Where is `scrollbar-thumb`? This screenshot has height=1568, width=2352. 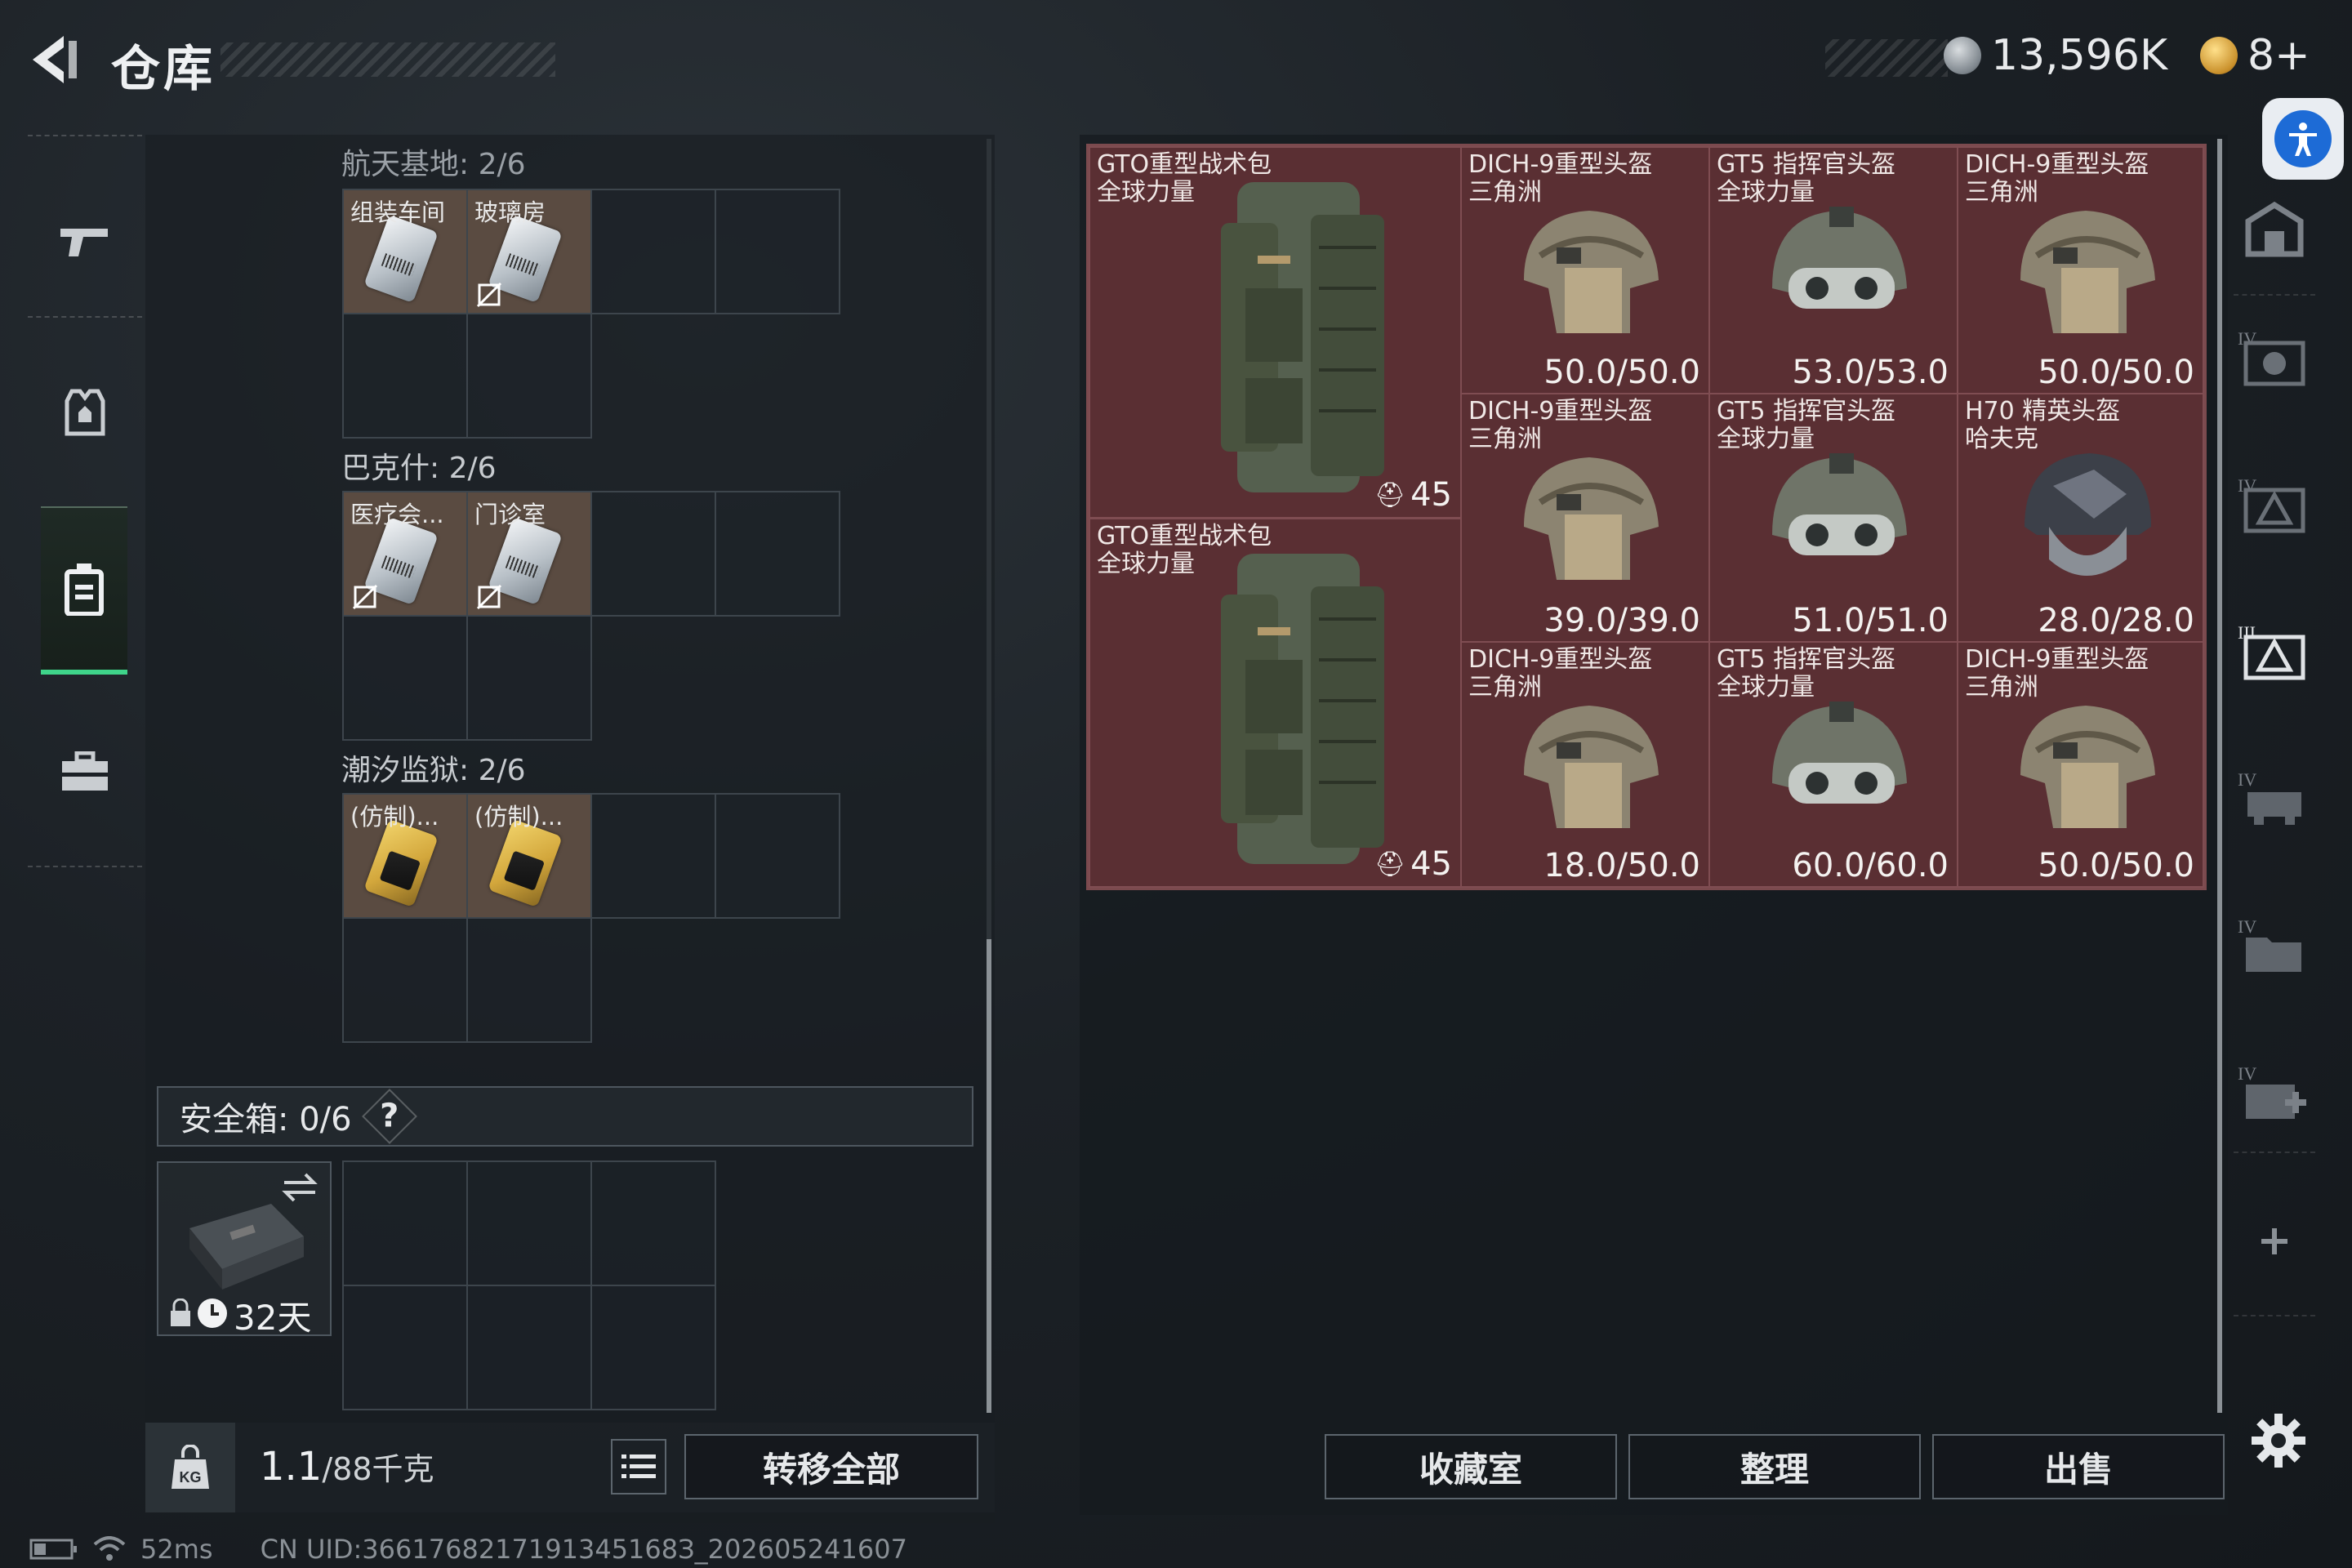 scrollbar-thumb is located at coordinates (989, 1176).